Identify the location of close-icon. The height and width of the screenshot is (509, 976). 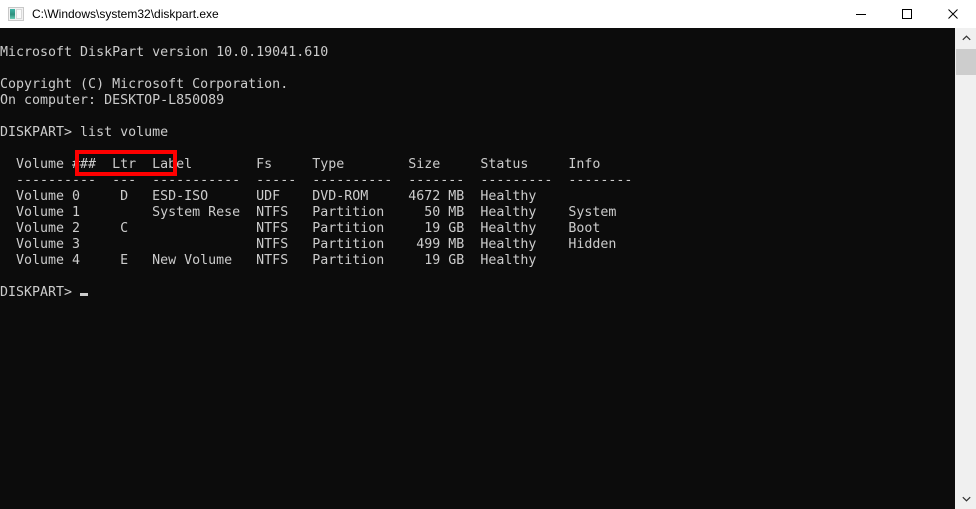
(953, 14).